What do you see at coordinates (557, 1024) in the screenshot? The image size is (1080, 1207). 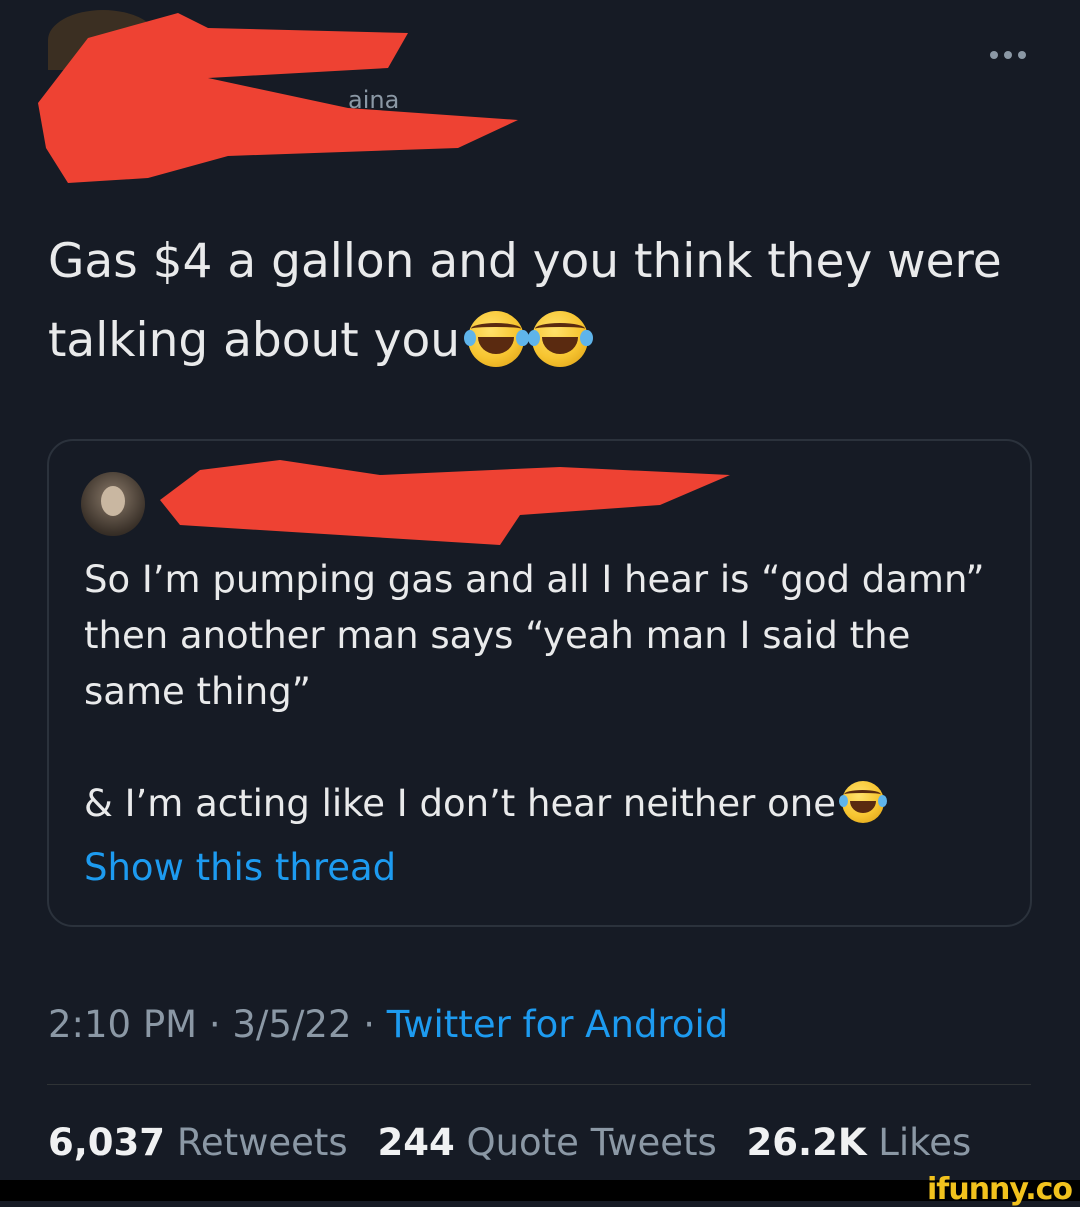 I see `tweet-source-link: Twitter for Android` at bounding box center [557, 1024].